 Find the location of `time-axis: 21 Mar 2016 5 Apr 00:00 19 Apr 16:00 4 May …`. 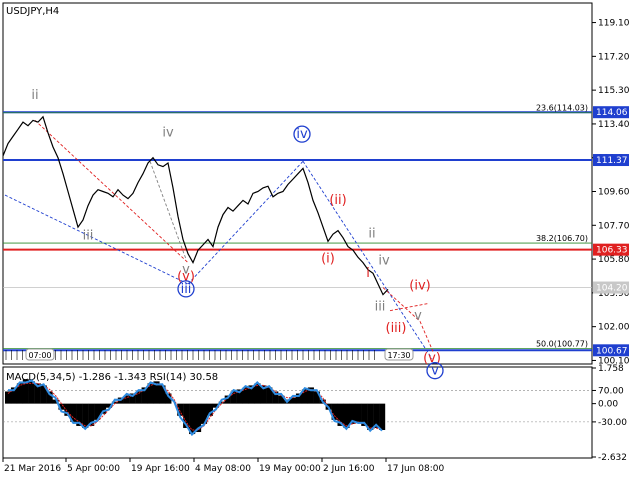

time-axis: 21 Mar 2016 5 Apr 00:00 19 Apr 16:00 4 May … is located at coordinates (223, 466).